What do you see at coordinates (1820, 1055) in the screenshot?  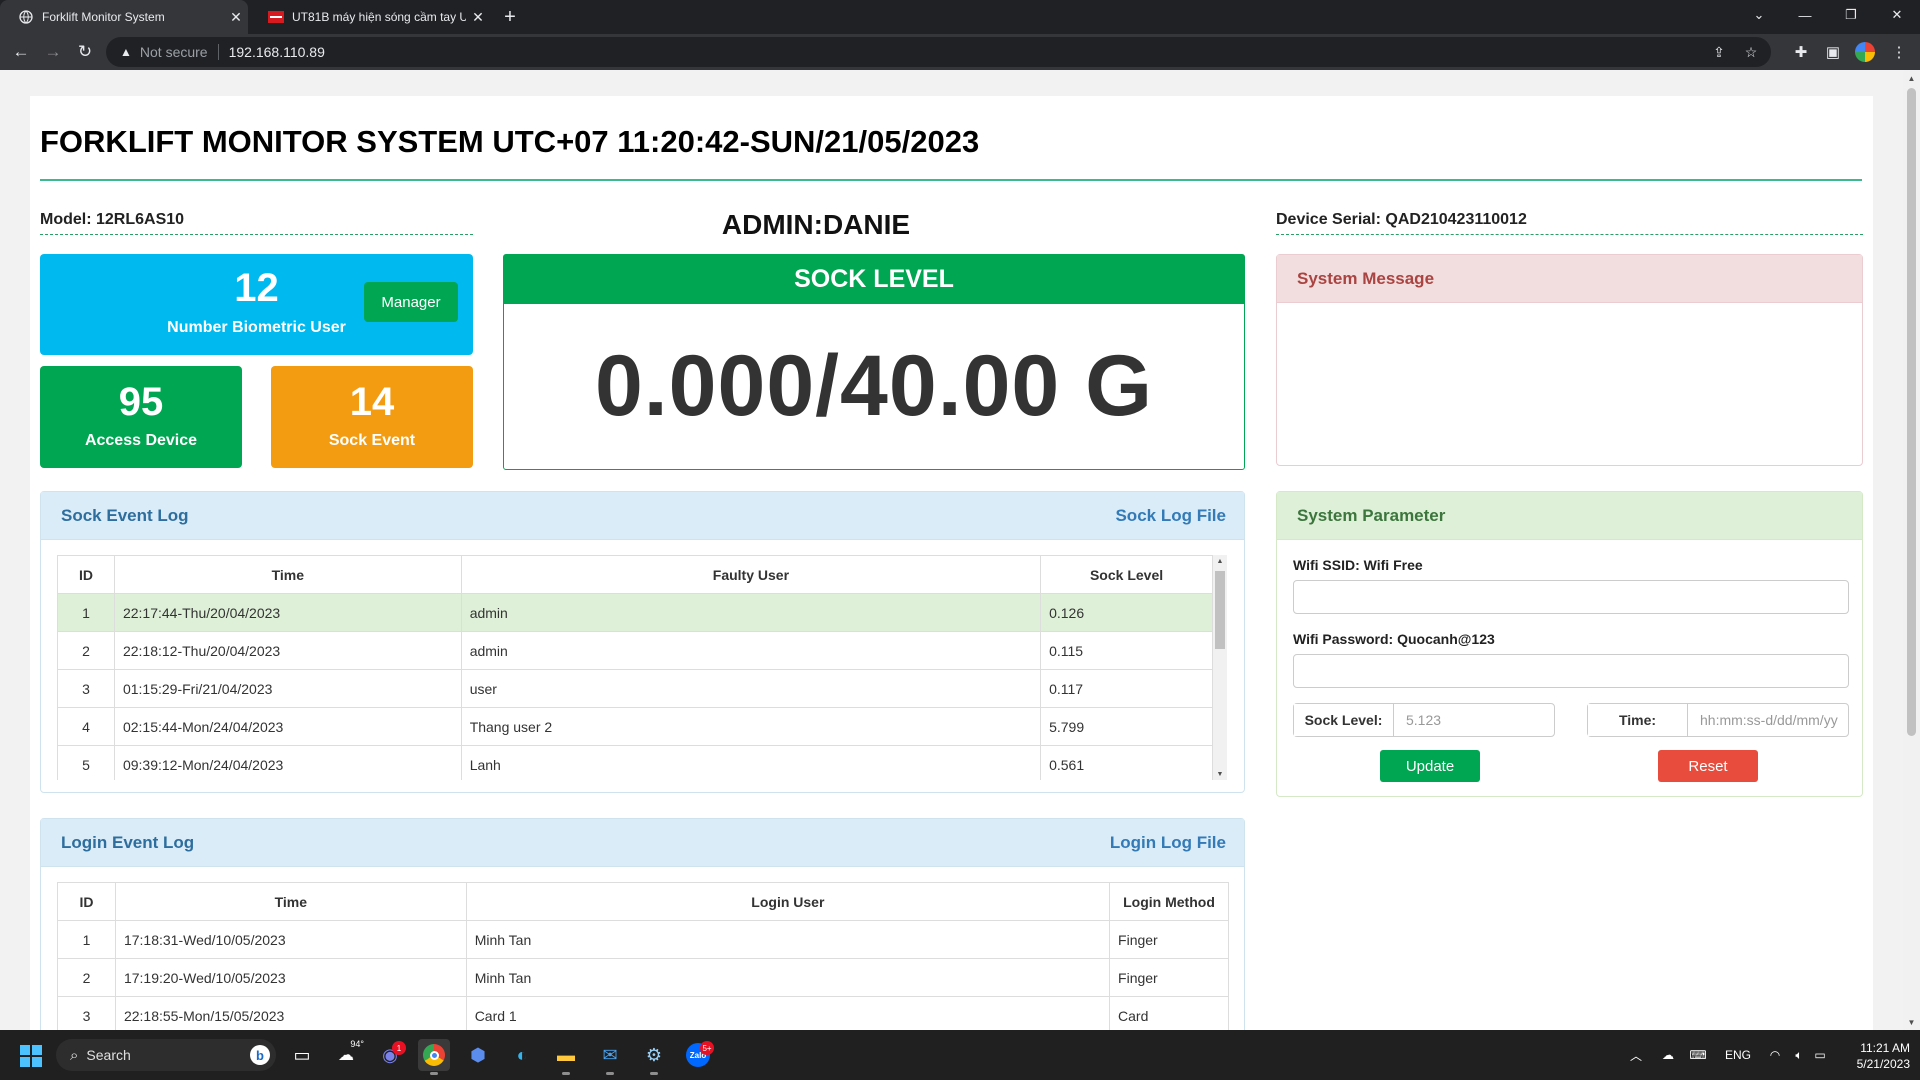 I see `battery-icon: ▭` at bounding box center [1820, 1055].